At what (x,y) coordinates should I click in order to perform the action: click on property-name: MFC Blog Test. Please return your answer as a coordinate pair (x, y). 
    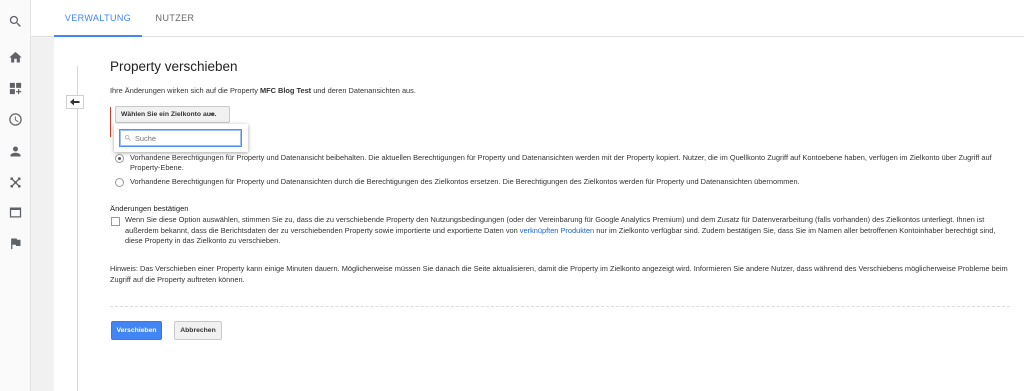
    Looking at the image, I should click on (285, 90).